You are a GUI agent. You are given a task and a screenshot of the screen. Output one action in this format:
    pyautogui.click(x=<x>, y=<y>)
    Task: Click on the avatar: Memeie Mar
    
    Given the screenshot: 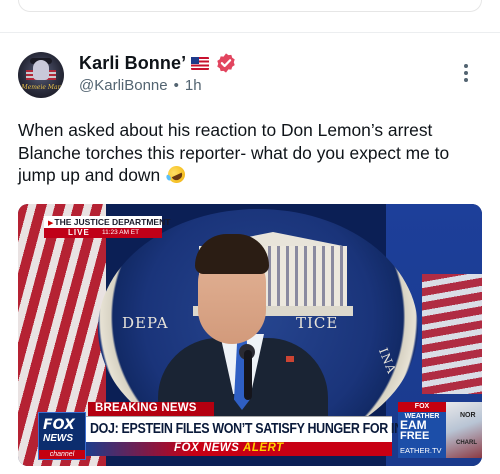 What is the action you would take?
    pyautogui.click(x=41, y=75)
    